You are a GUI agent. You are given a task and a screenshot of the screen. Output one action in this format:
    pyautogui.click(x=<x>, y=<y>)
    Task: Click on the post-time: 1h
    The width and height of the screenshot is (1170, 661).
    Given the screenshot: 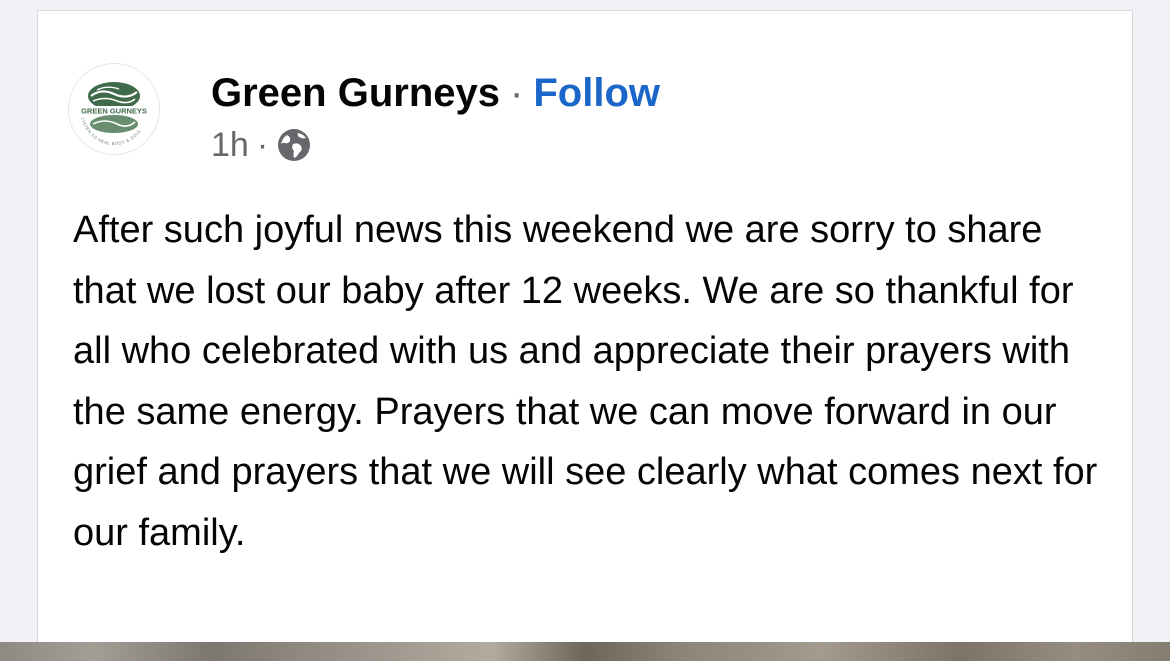 What is the action you would take?
    pyautogui.click(x=230, y=145)
    